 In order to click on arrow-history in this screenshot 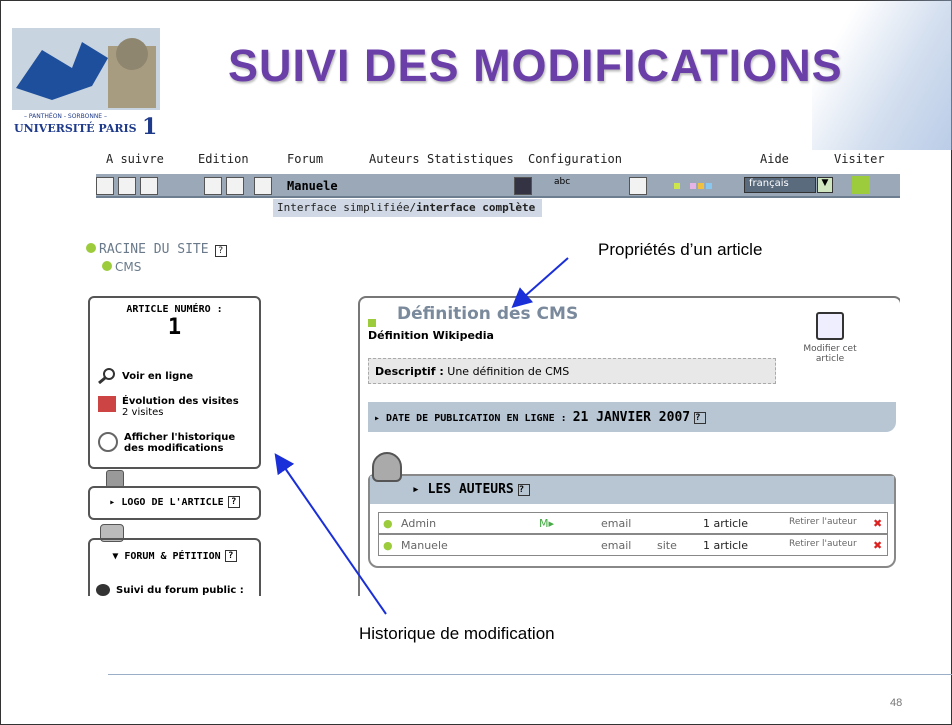, I will do `click(330, 534)`.